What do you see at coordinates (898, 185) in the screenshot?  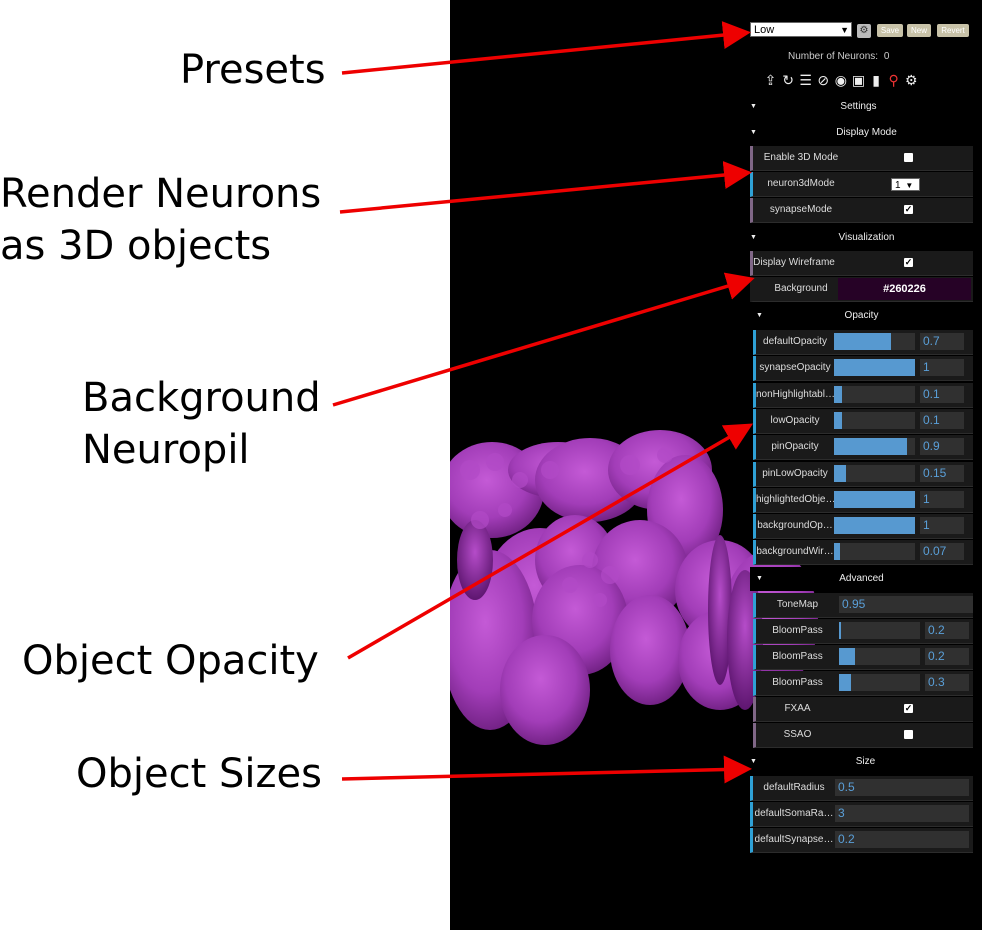 I see `neuron3dmode-value: 1` at bounding box center [898, 185].